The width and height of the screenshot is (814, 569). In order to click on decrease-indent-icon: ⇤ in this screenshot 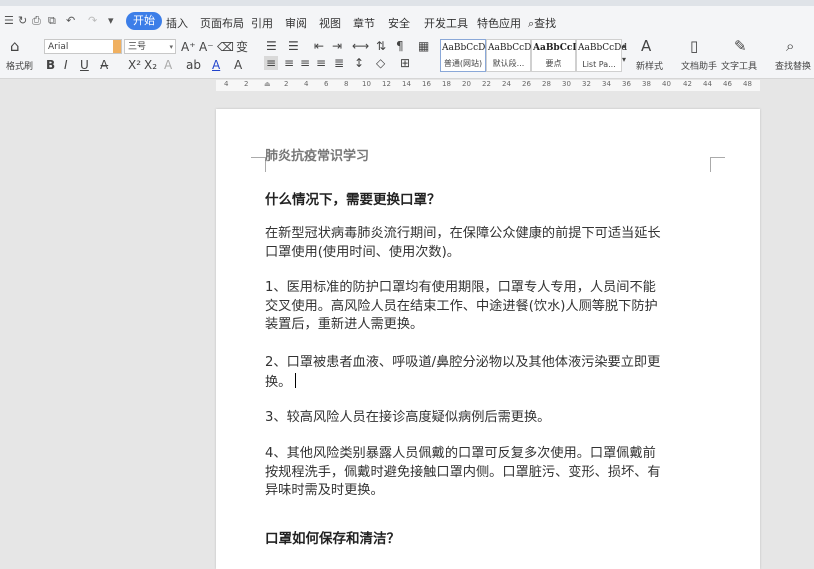, I will do `click(319, 46)`.